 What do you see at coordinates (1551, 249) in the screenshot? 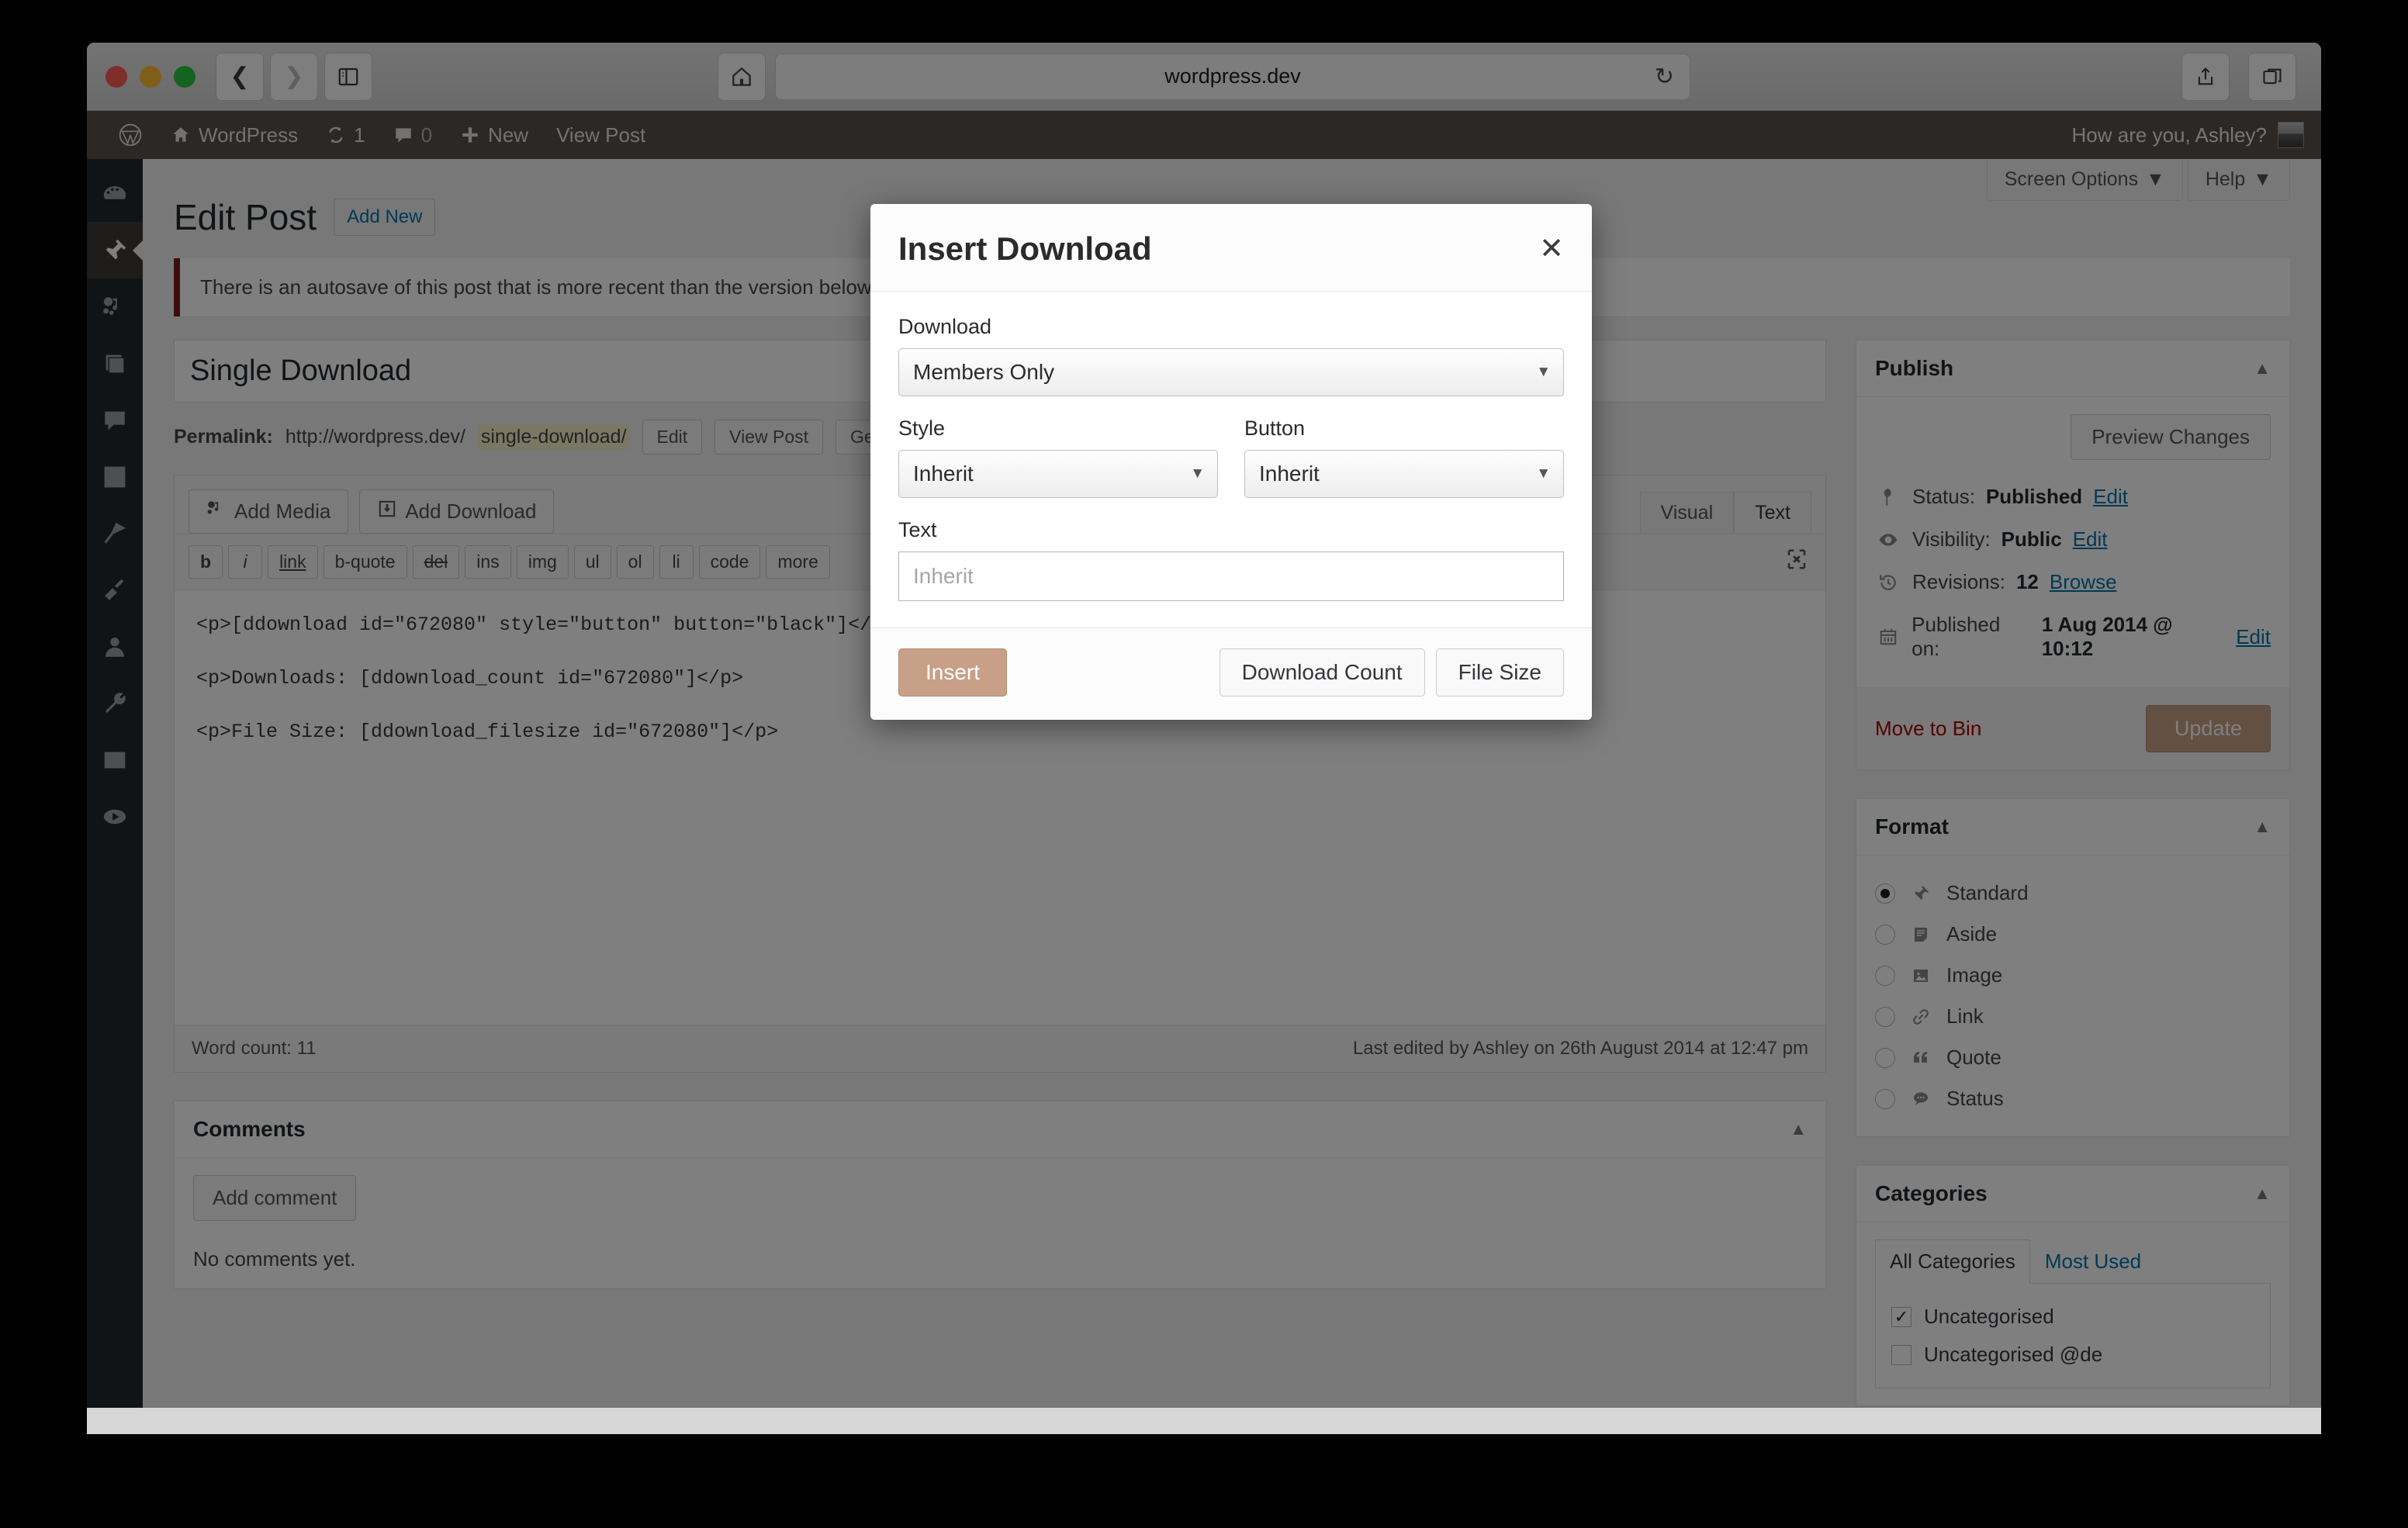
I see `close-icon: ✕` at bounding box center [1551, 249].